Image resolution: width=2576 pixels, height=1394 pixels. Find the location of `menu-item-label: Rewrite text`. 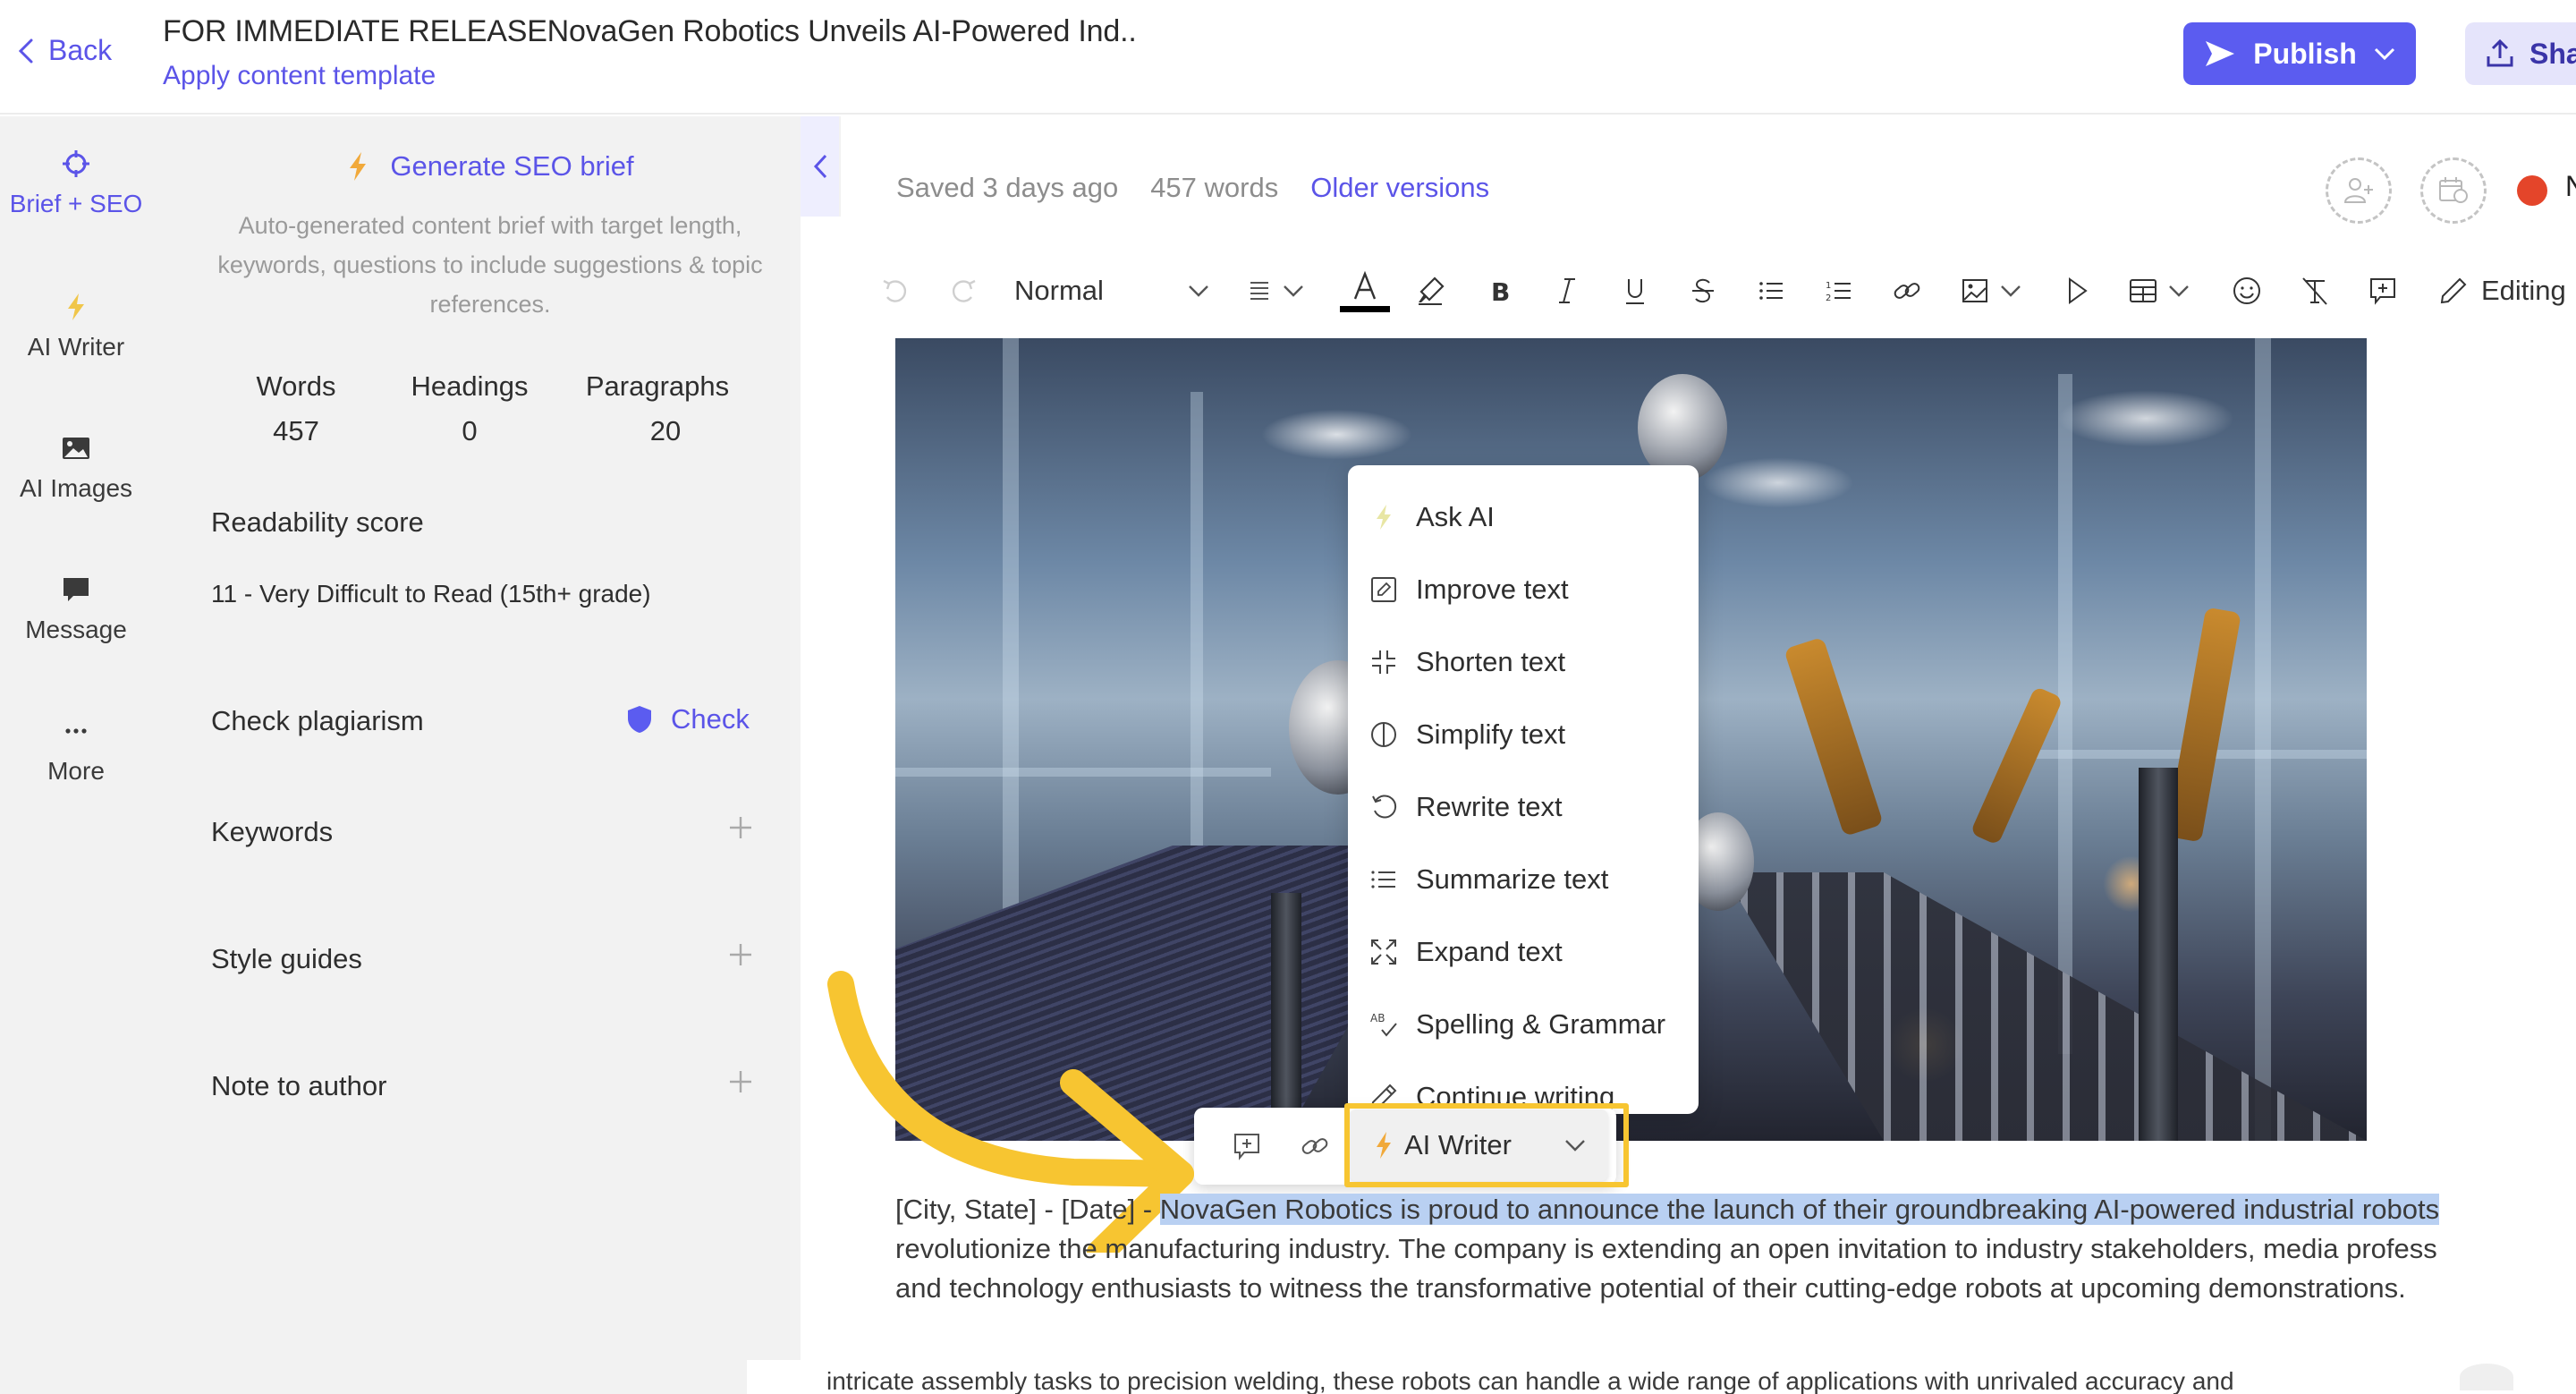

menu-item-label: Rewrite text is located at coordinates (1489, 806).